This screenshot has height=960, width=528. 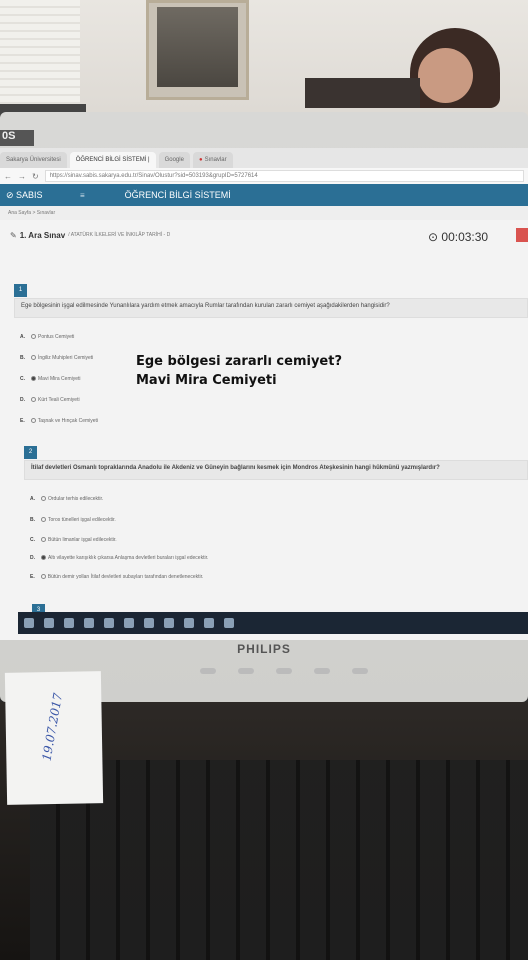 What do you see at coordinates (310, 674) in the screenshot?
I see `monitor-buttons` at bounding box center [310, 674].